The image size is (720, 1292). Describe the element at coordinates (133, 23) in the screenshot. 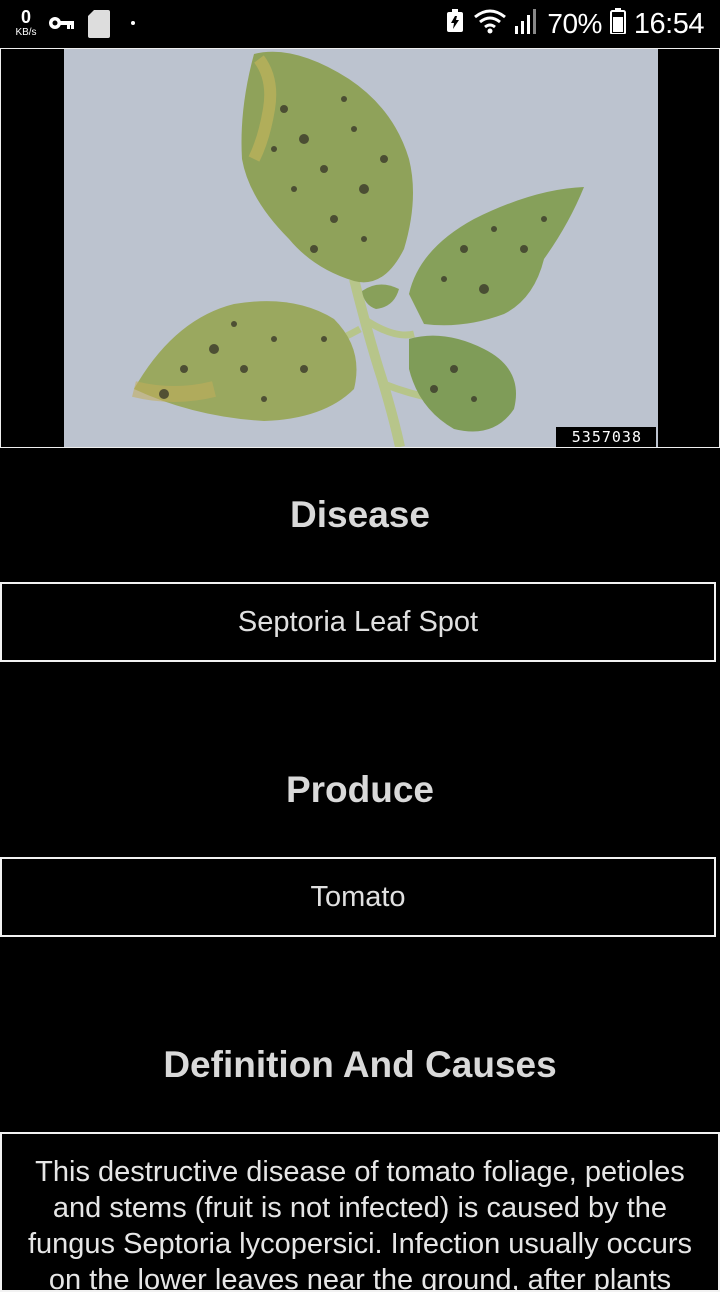

I see `notification-dot-icon` at that location.